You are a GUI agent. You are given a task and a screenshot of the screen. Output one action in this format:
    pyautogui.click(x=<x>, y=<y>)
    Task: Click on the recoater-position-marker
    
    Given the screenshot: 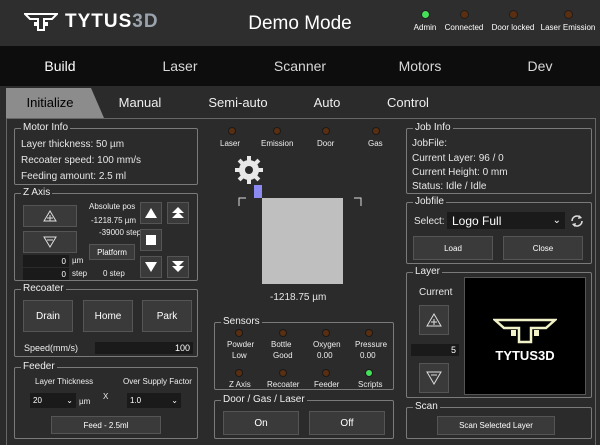 What is the action you would take?
    pyautogui.click(x=258, y=191)
    